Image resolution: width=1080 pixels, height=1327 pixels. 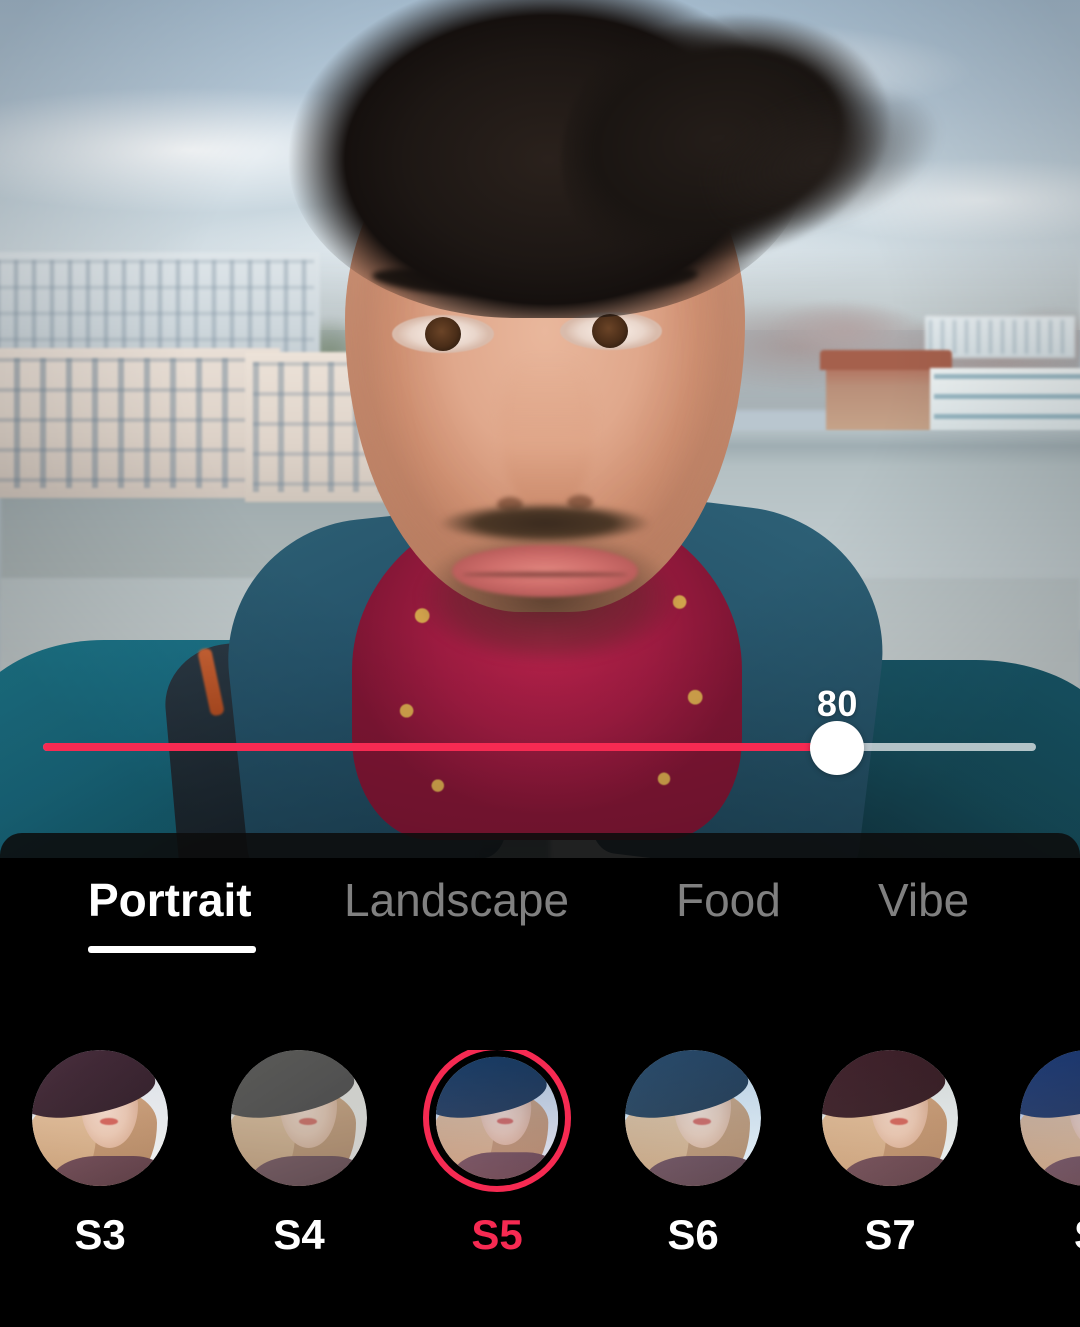 What do you see at coordinates (693, 1234) in the screenshot?
I see `filter-label-s6: S6` at bounding box center [693, 1234].